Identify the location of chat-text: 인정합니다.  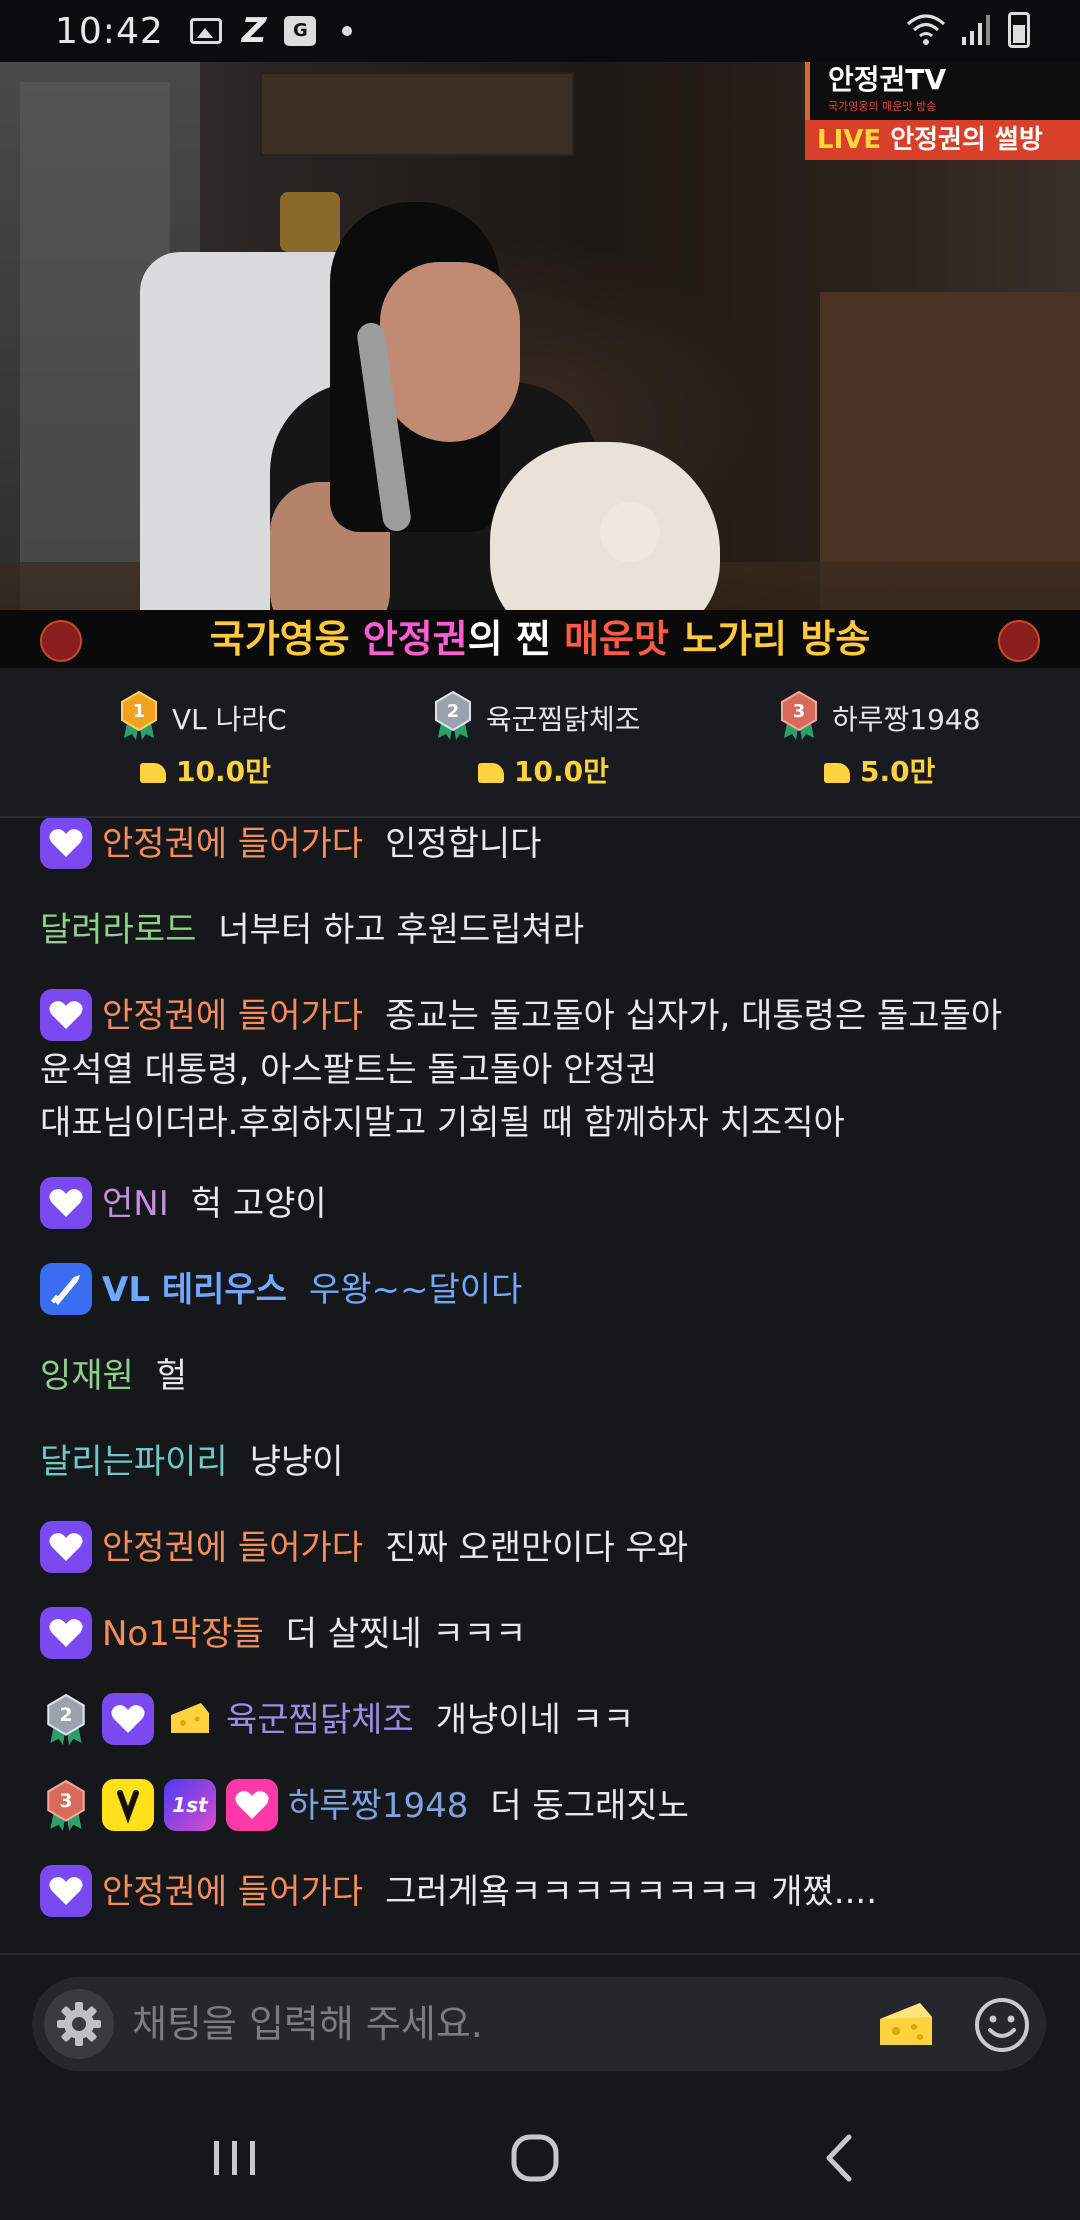
(463, 844).